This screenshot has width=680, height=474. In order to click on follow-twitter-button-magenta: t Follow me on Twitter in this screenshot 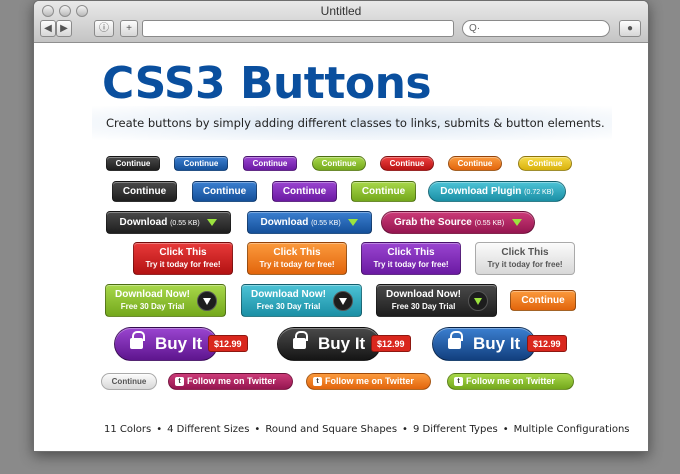, I will do `click(230, 381)`.